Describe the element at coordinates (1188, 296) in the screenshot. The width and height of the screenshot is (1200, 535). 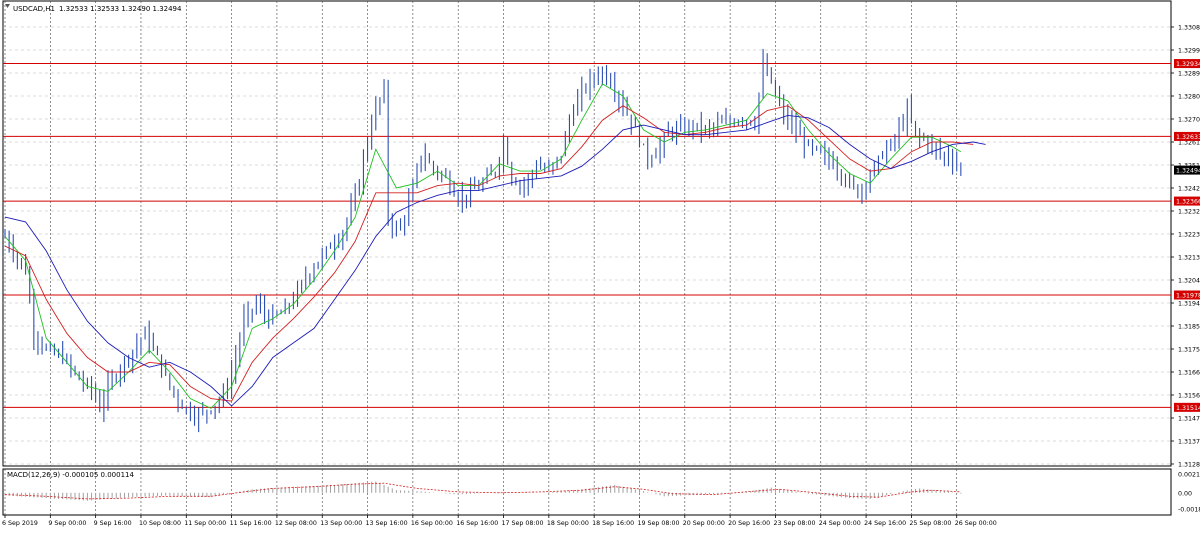
I see `level-price-tag: 1.31978` at that location.